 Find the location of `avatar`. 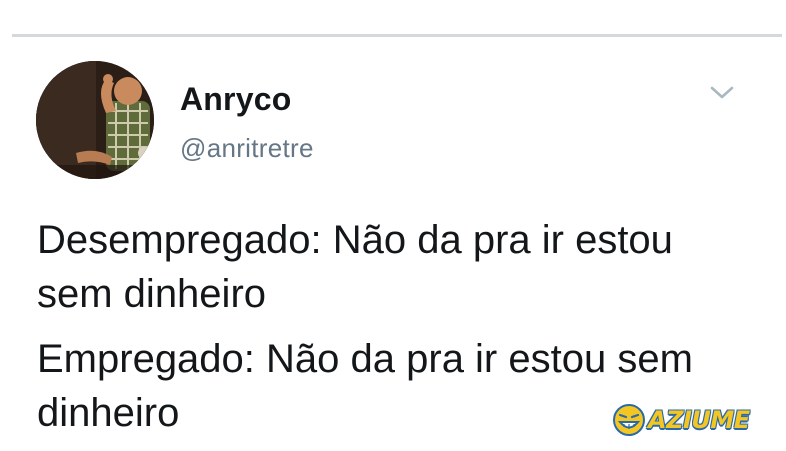

avatar is located at coordinates (95, 120).